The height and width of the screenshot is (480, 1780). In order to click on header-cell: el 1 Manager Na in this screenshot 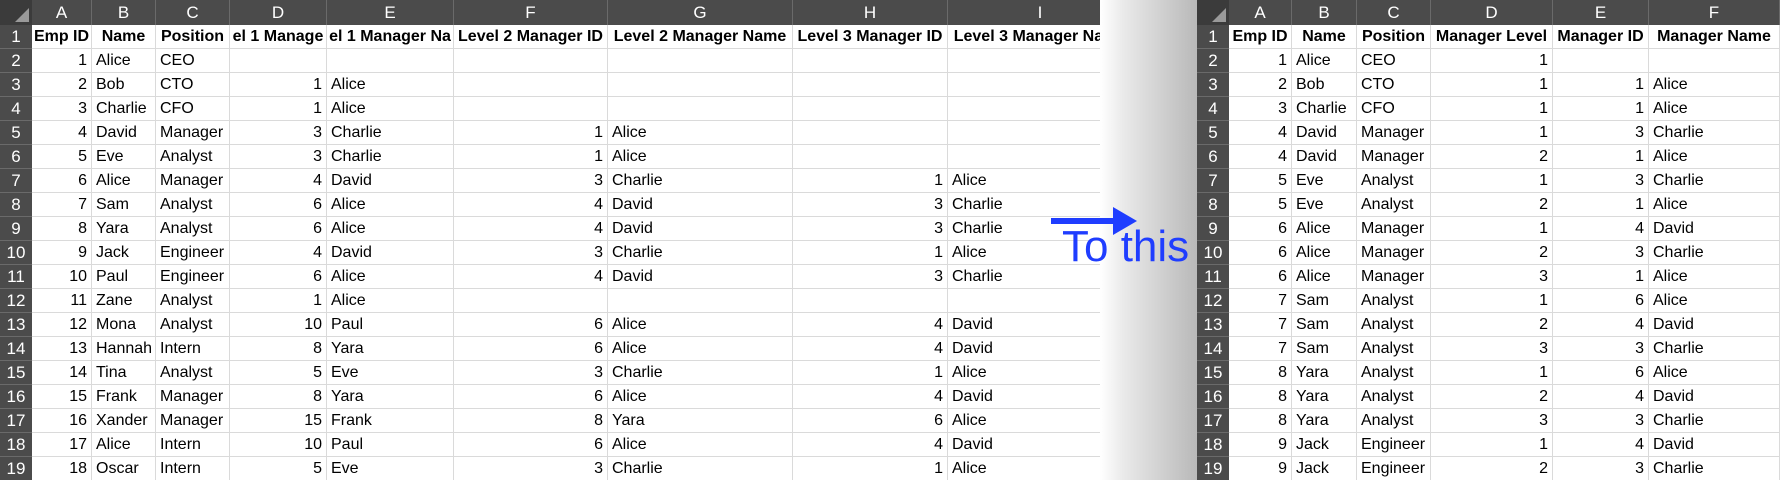, I will do `click(390, 37)`.